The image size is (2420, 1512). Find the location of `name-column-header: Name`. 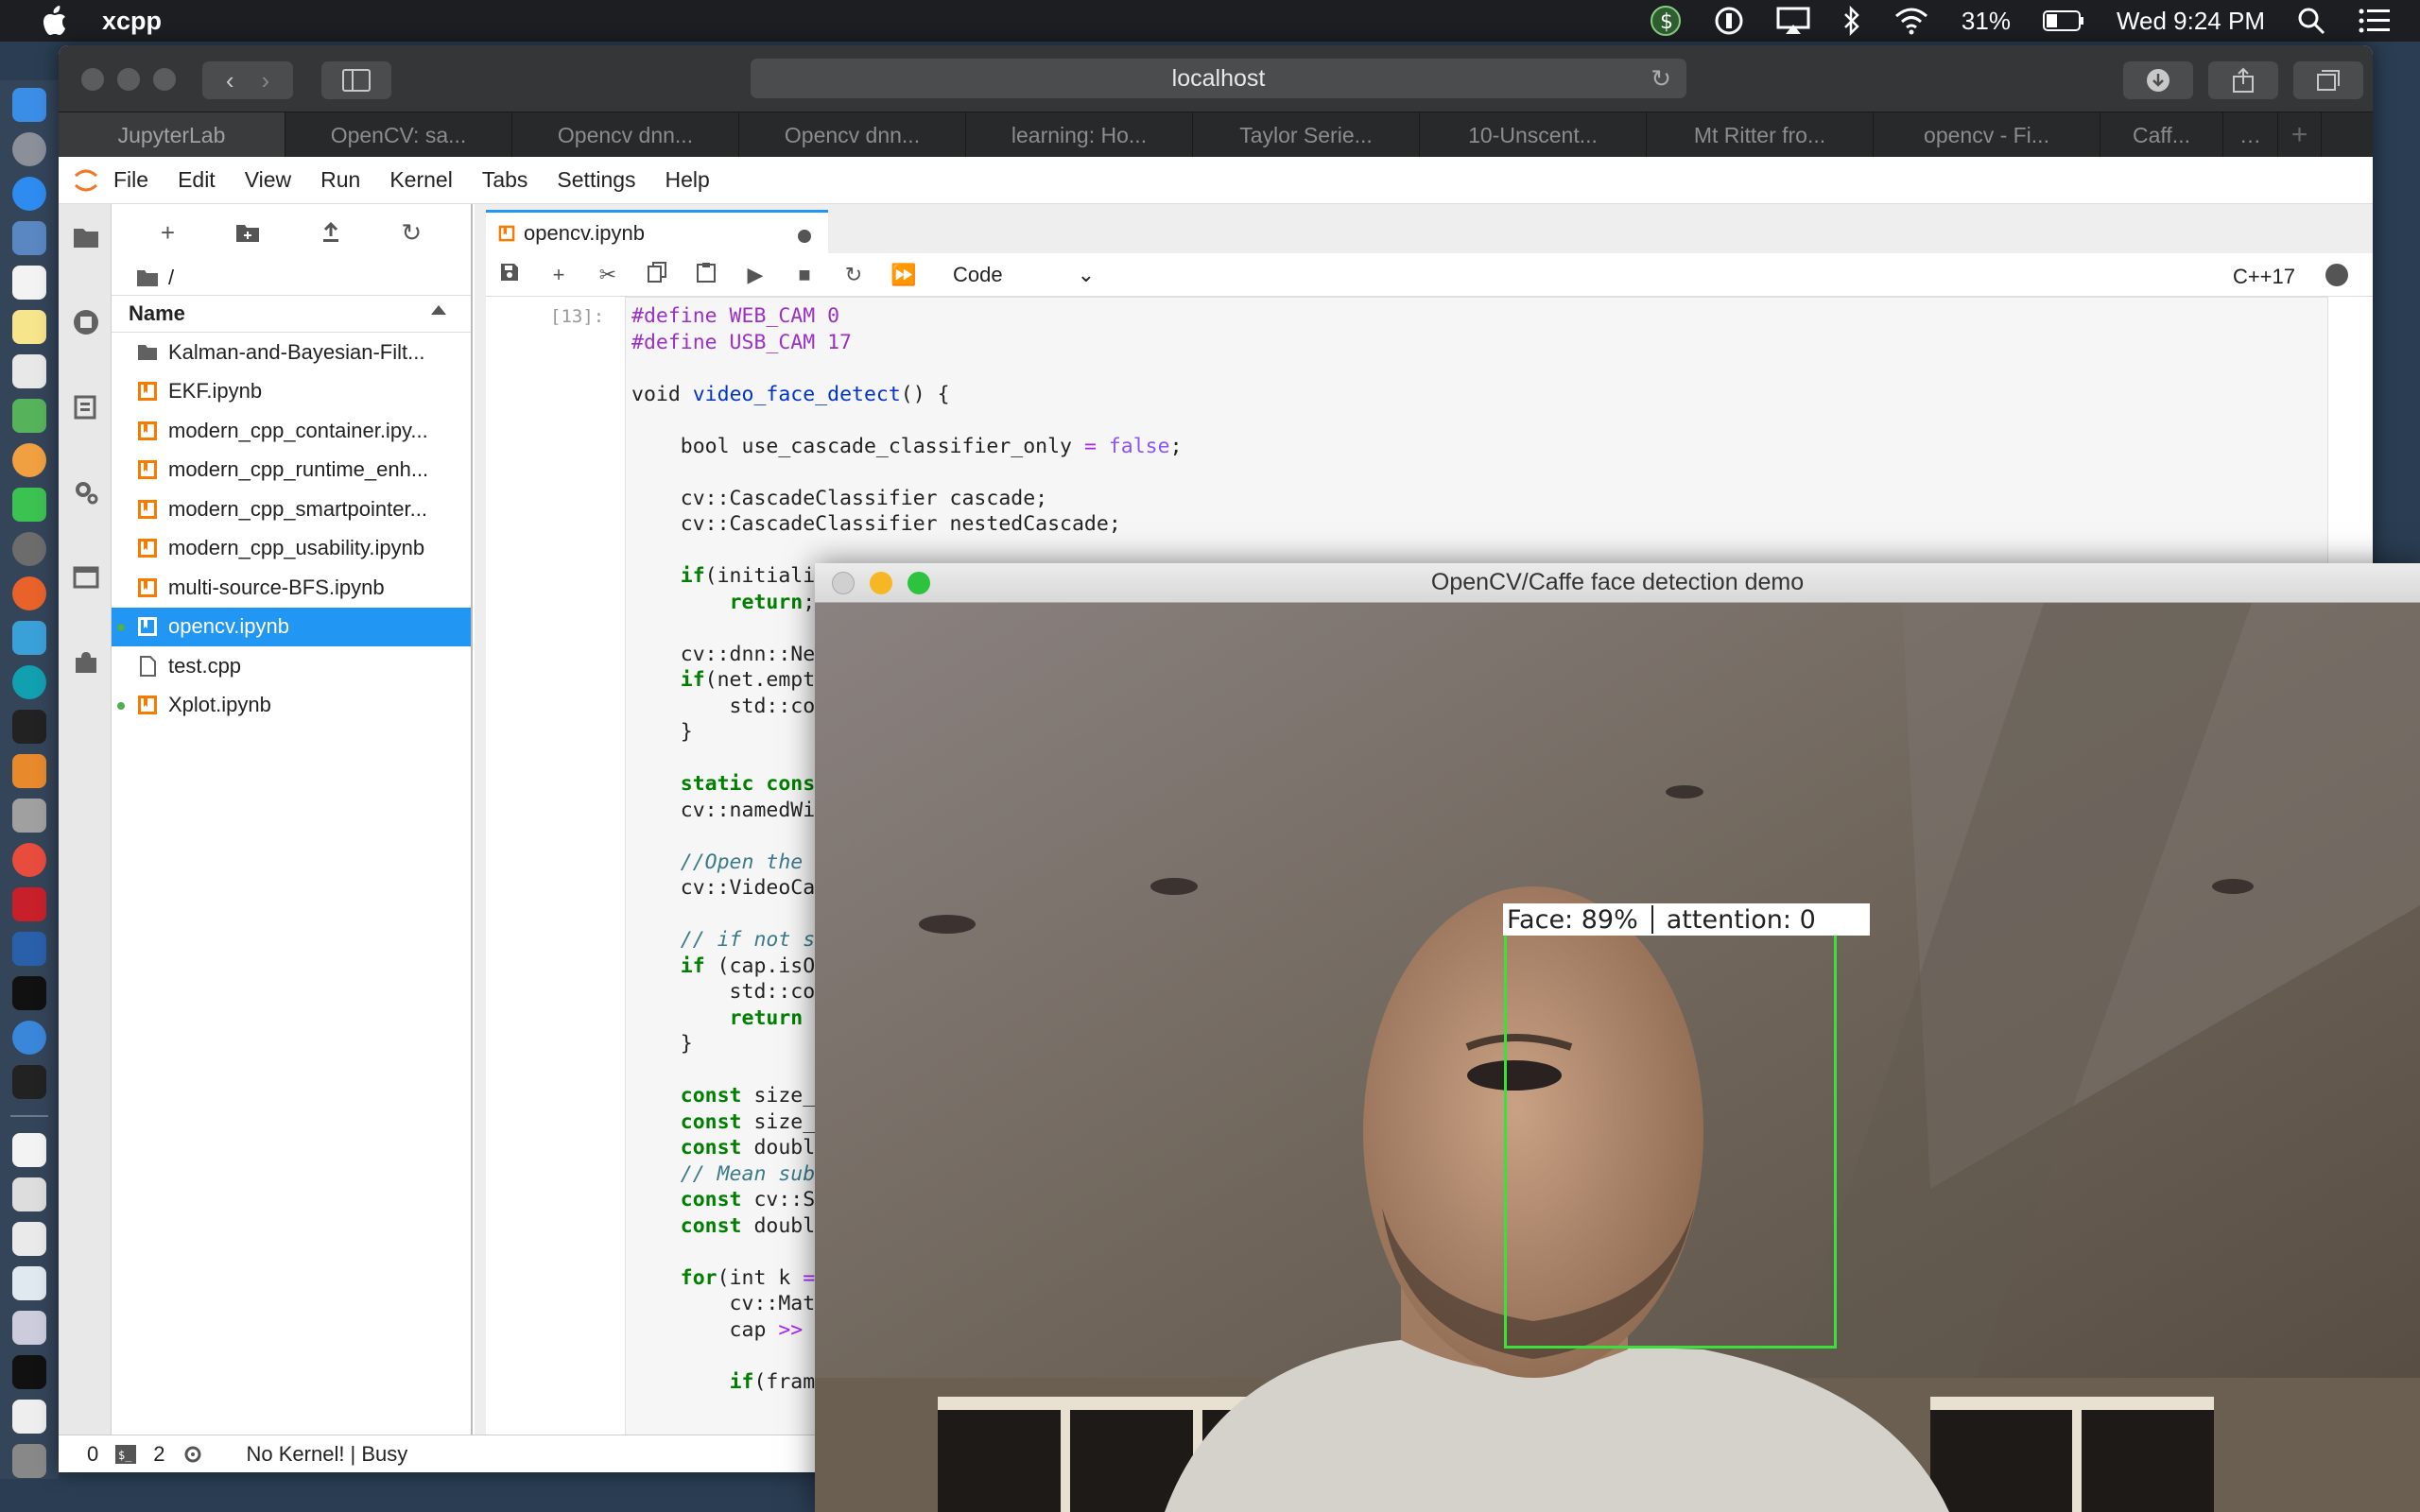

name-column-header: Name is located at coordinates (157, 313).